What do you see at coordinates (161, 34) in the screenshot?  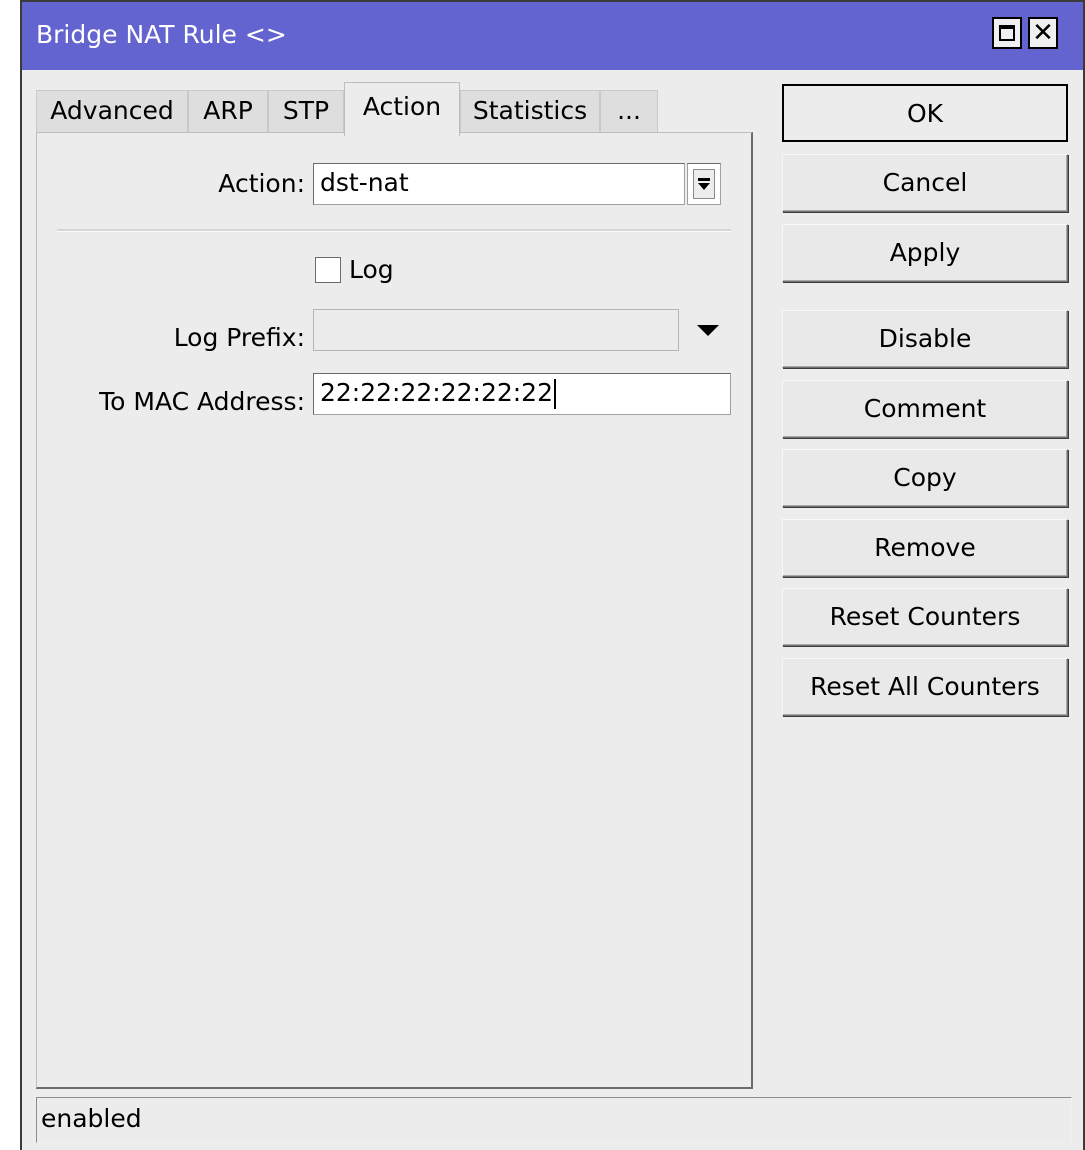 I see `window-title: Bridge NAT Rule <>` at bounding box center [161, 34].